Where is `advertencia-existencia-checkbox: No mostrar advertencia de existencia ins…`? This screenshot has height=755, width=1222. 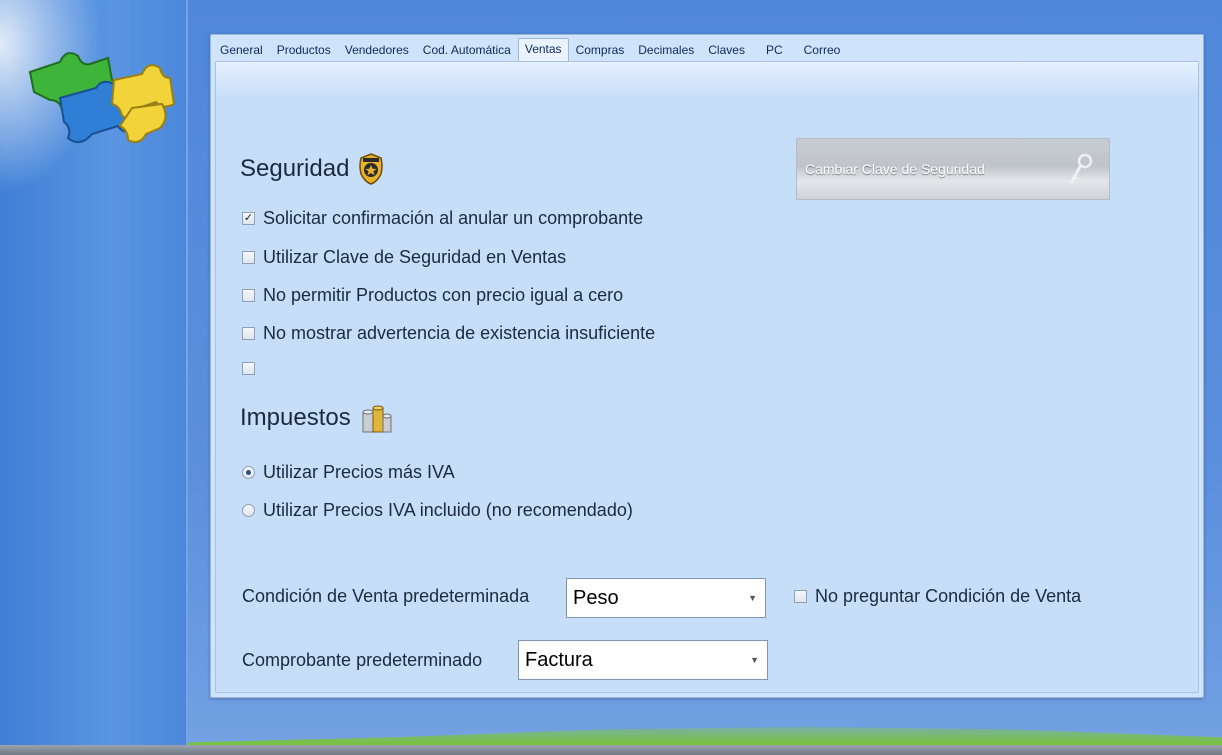 advertencia-existencia-checkbox: No mostrar advertencia de existencia ins… is located at coordinates (448, 333).